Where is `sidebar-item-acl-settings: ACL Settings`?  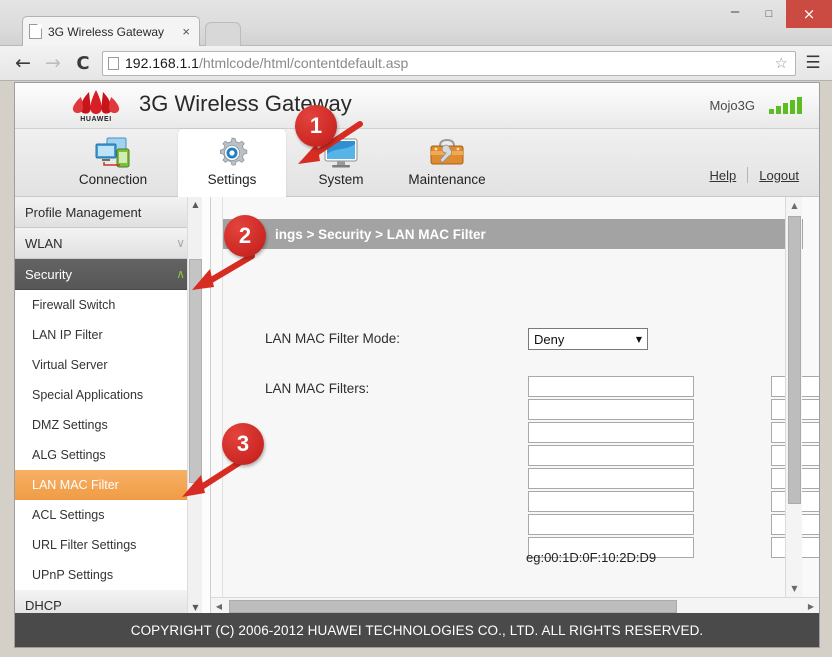
sidebar-item-acl-settings: ACL Settings is located at coordinates (105, 515).